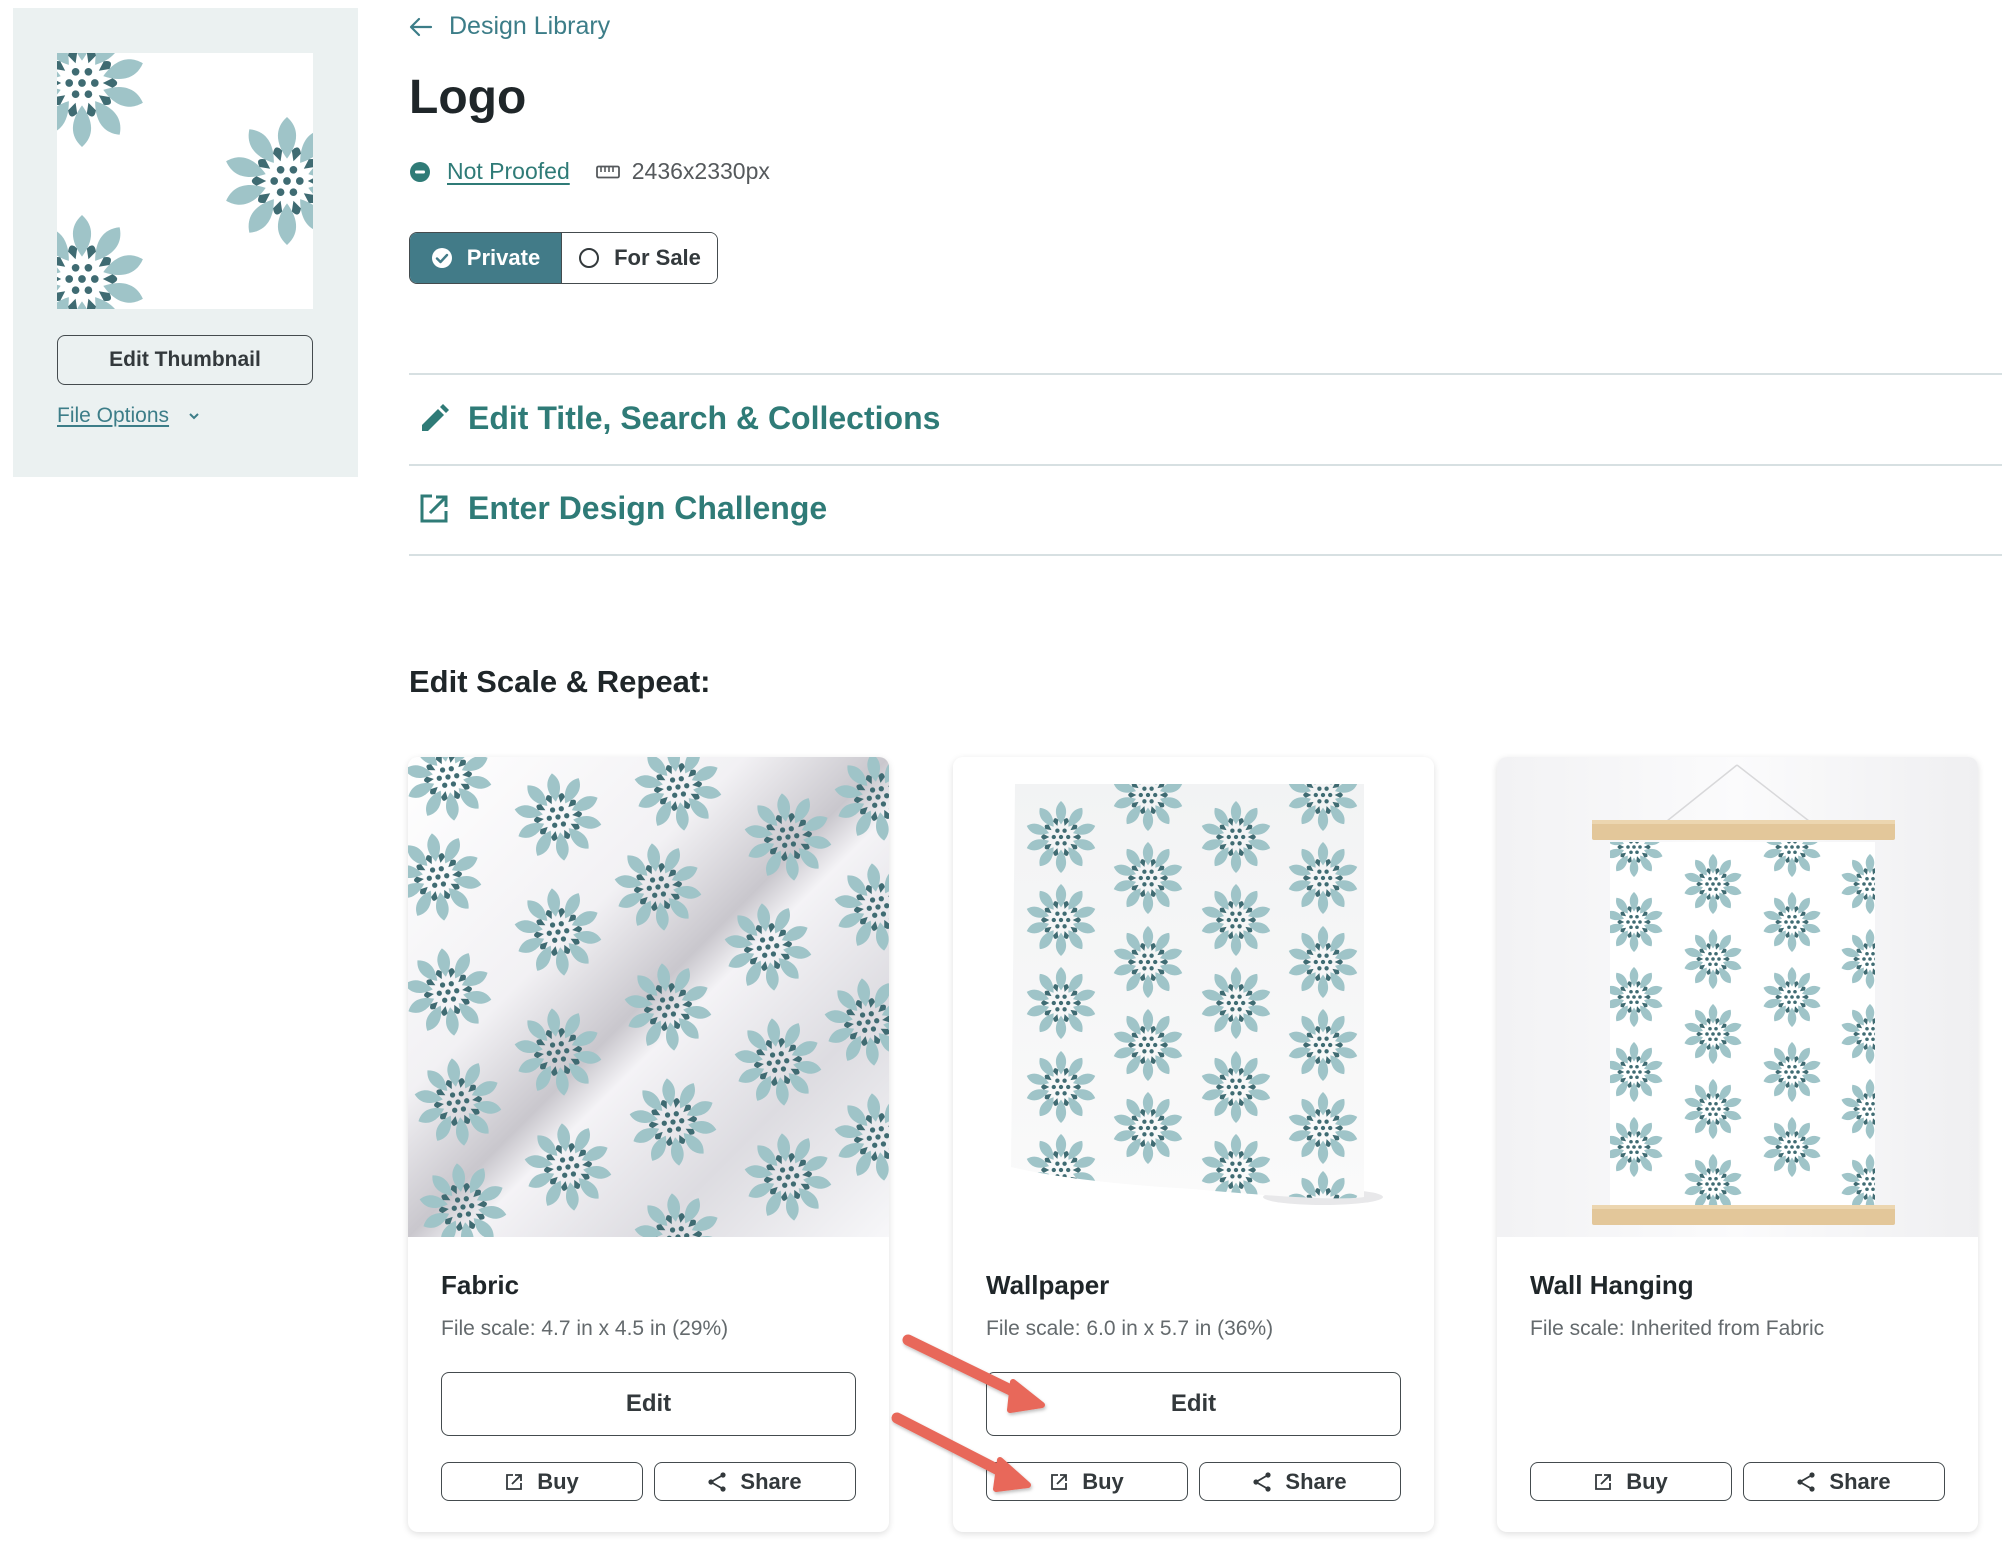  What do you see at coordinates (1612, 1285) in the screenshot?
I see `product-name: Wall Hanging` at bounding box center [1612, 1285].